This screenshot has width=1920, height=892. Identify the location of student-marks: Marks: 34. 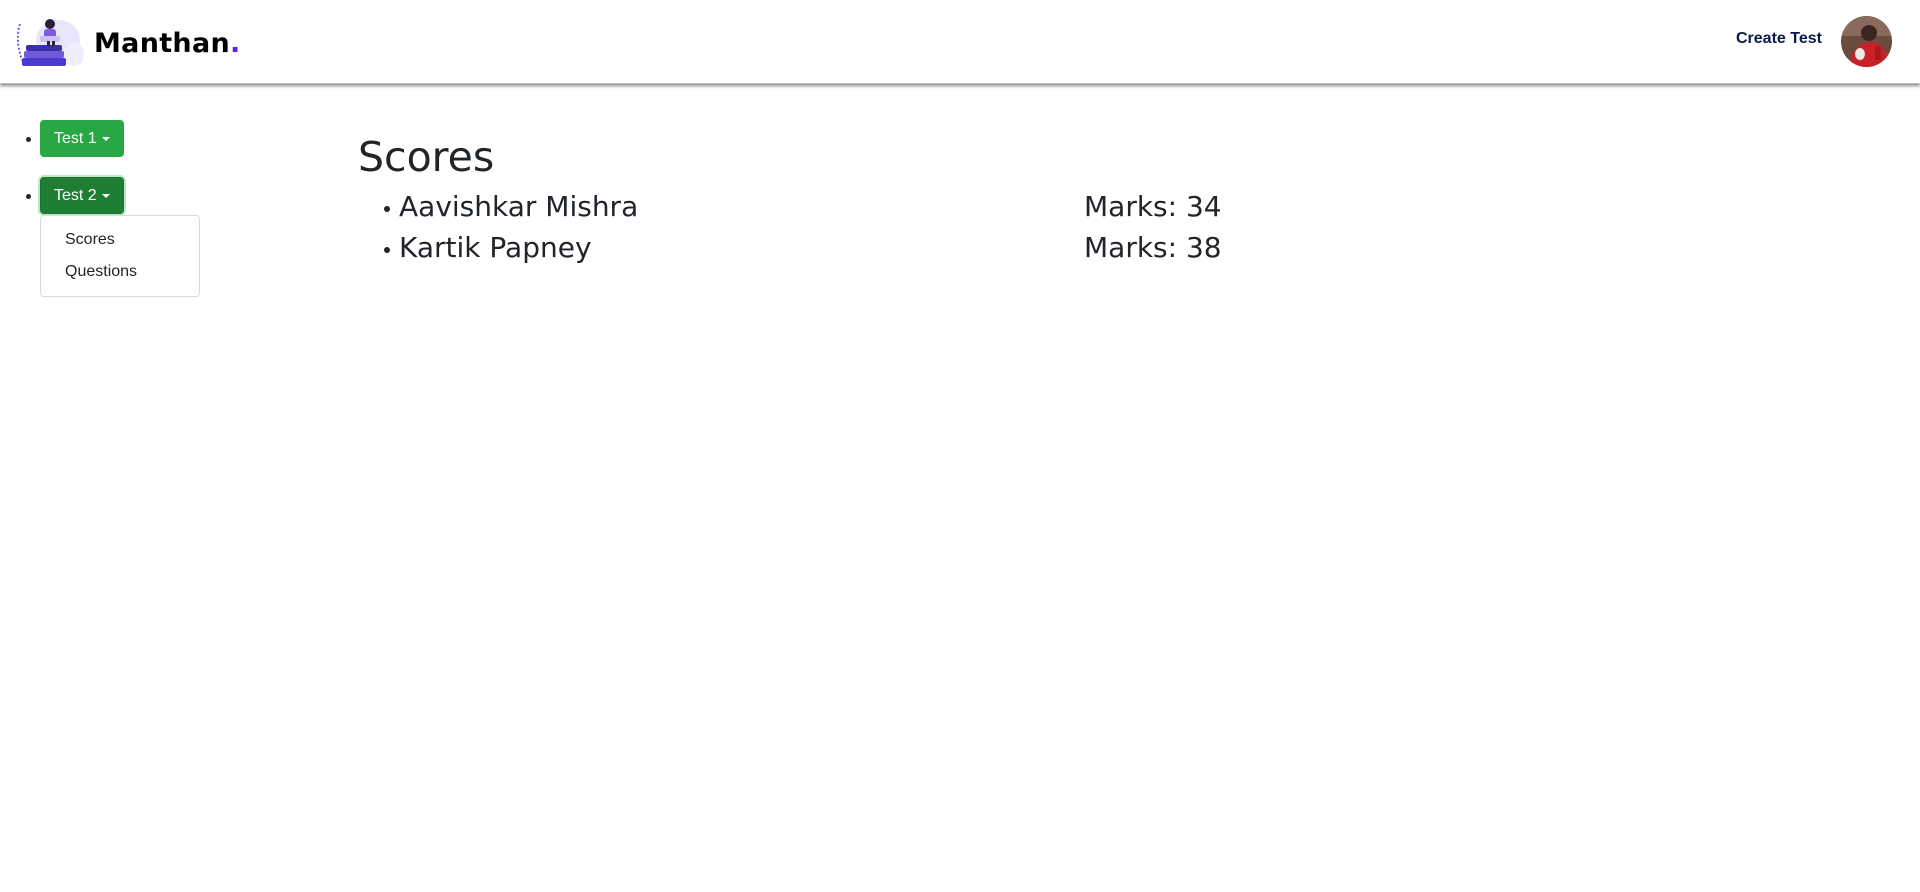
(1153, 206).